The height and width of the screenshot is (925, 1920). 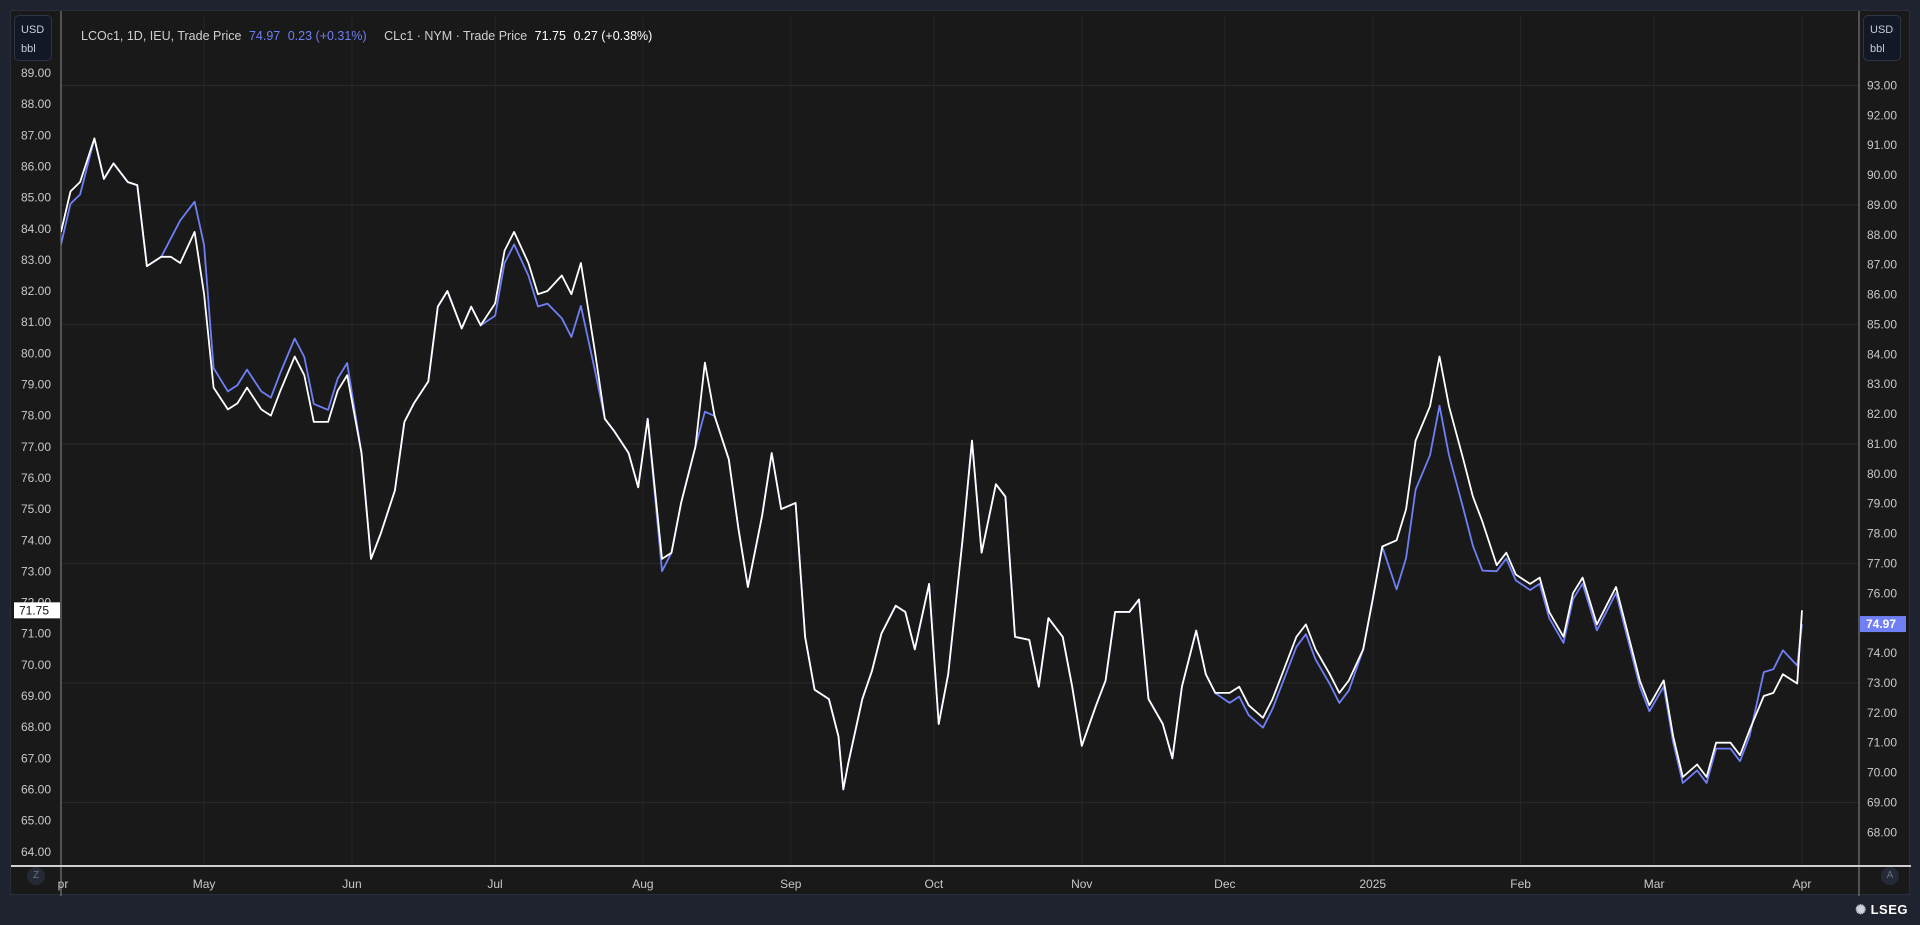 I want to click on x-axis-tick-label: Oct, so click(x=934, y=884).